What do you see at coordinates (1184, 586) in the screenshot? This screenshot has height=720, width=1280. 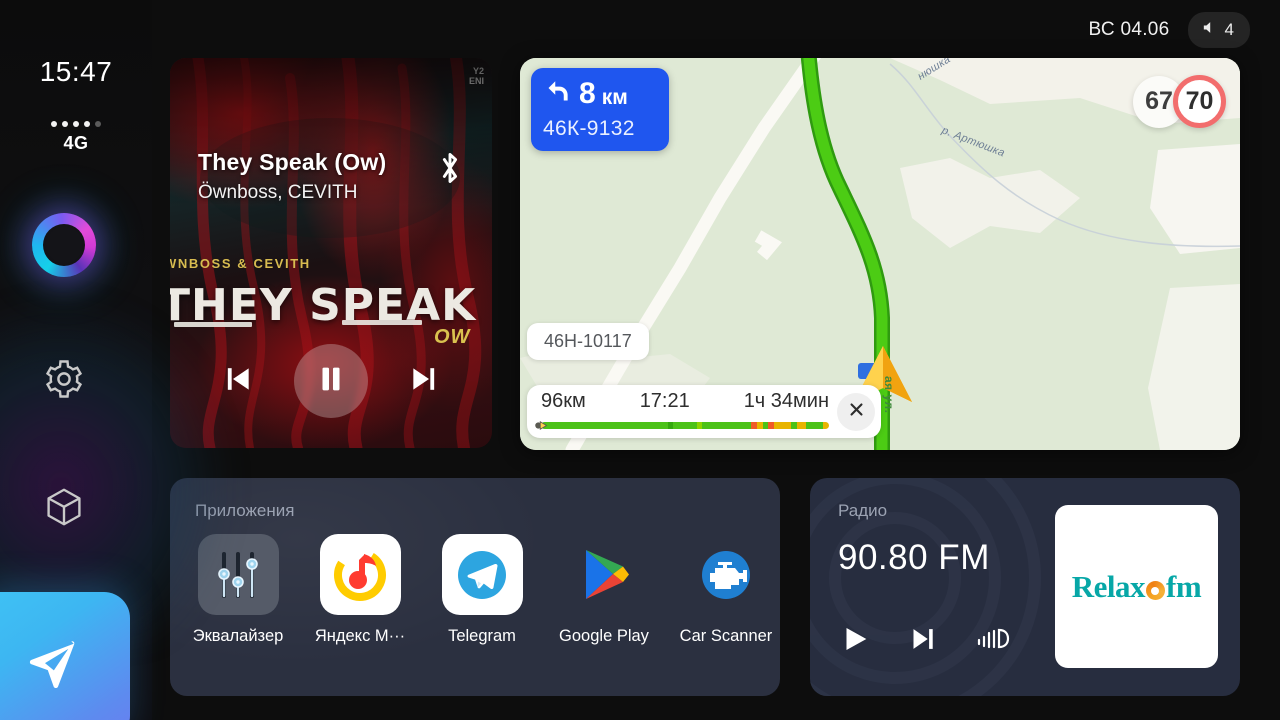 I see `logo-part-3: fm` at bounding box center [1184, 586].